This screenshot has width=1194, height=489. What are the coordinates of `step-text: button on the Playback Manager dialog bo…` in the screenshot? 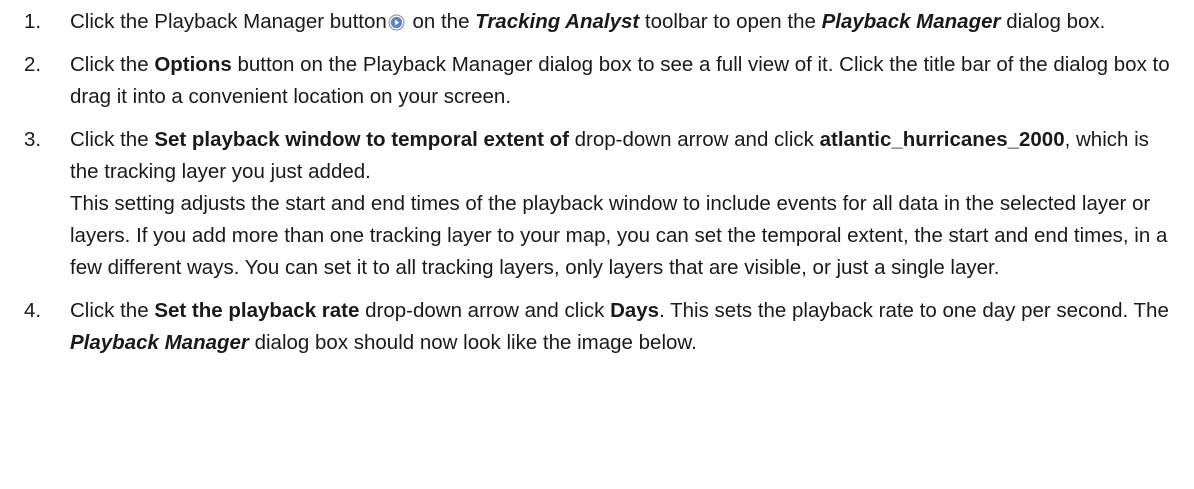 It's located at (620, 80).